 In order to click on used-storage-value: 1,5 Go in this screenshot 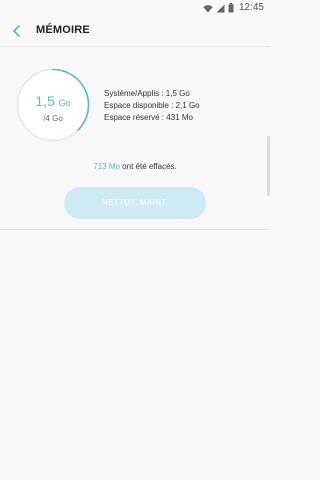, I will do `click(53, 102)`.